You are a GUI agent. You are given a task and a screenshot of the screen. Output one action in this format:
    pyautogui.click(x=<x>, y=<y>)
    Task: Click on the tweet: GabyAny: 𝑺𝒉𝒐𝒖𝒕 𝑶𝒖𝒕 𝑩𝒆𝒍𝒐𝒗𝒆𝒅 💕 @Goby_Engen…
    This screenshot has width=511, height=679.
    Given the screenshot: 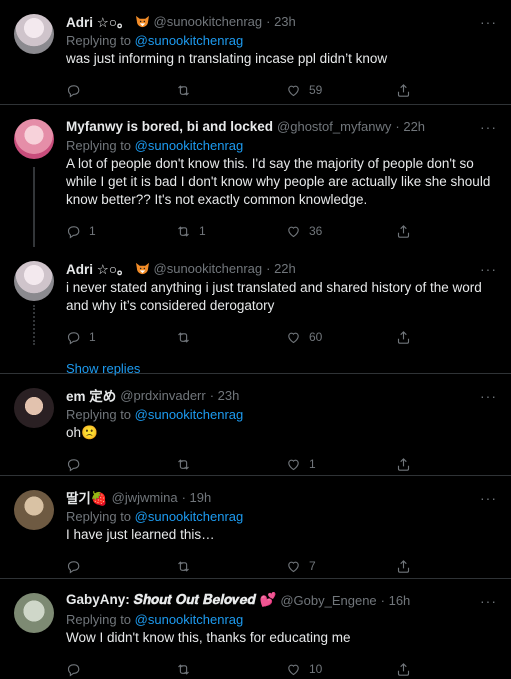 What is the action you would take?
    pyautogui.click(x=255, y=629)
    